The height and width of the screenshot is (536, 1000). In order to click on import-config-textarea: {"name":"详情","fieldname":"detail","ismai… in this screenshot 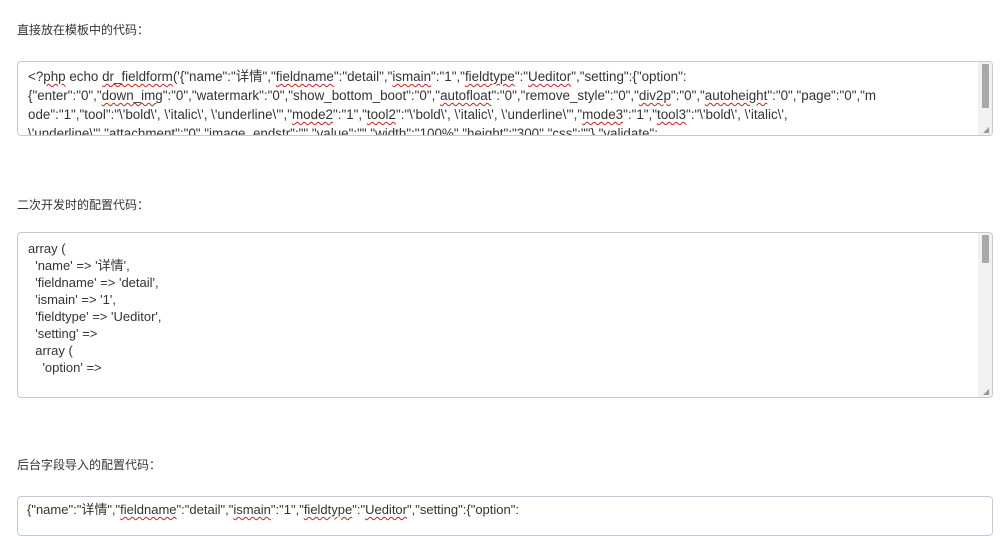, I will do `click(505, 516)`.